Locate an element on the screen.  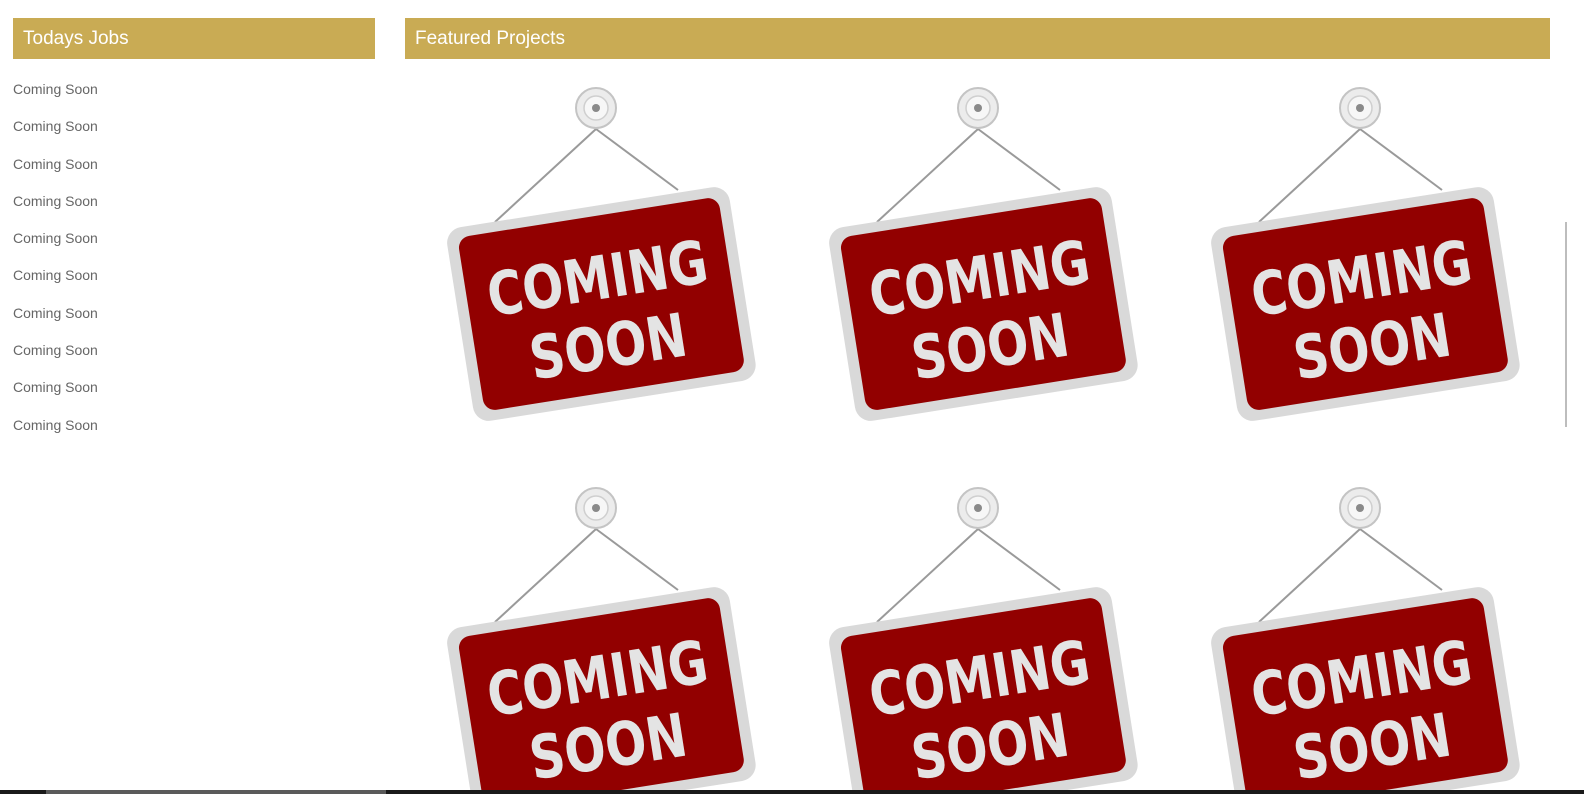
scrollbar-thumb is located at coordinates (216, 792).